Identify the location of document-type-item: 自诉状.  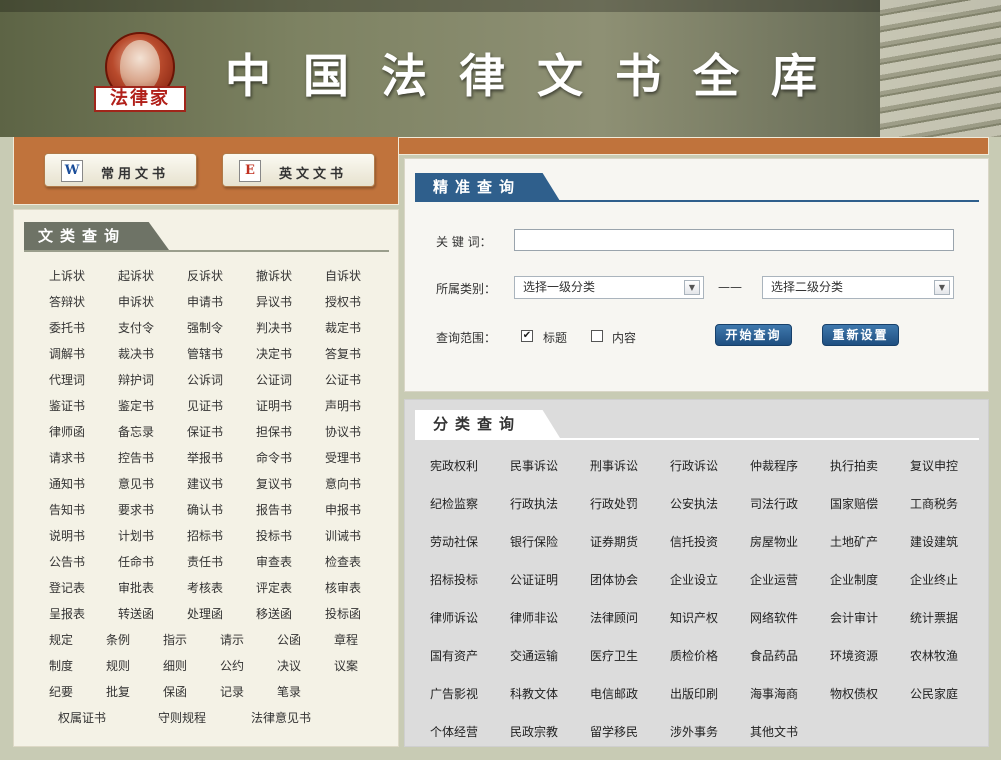
(343, 275).